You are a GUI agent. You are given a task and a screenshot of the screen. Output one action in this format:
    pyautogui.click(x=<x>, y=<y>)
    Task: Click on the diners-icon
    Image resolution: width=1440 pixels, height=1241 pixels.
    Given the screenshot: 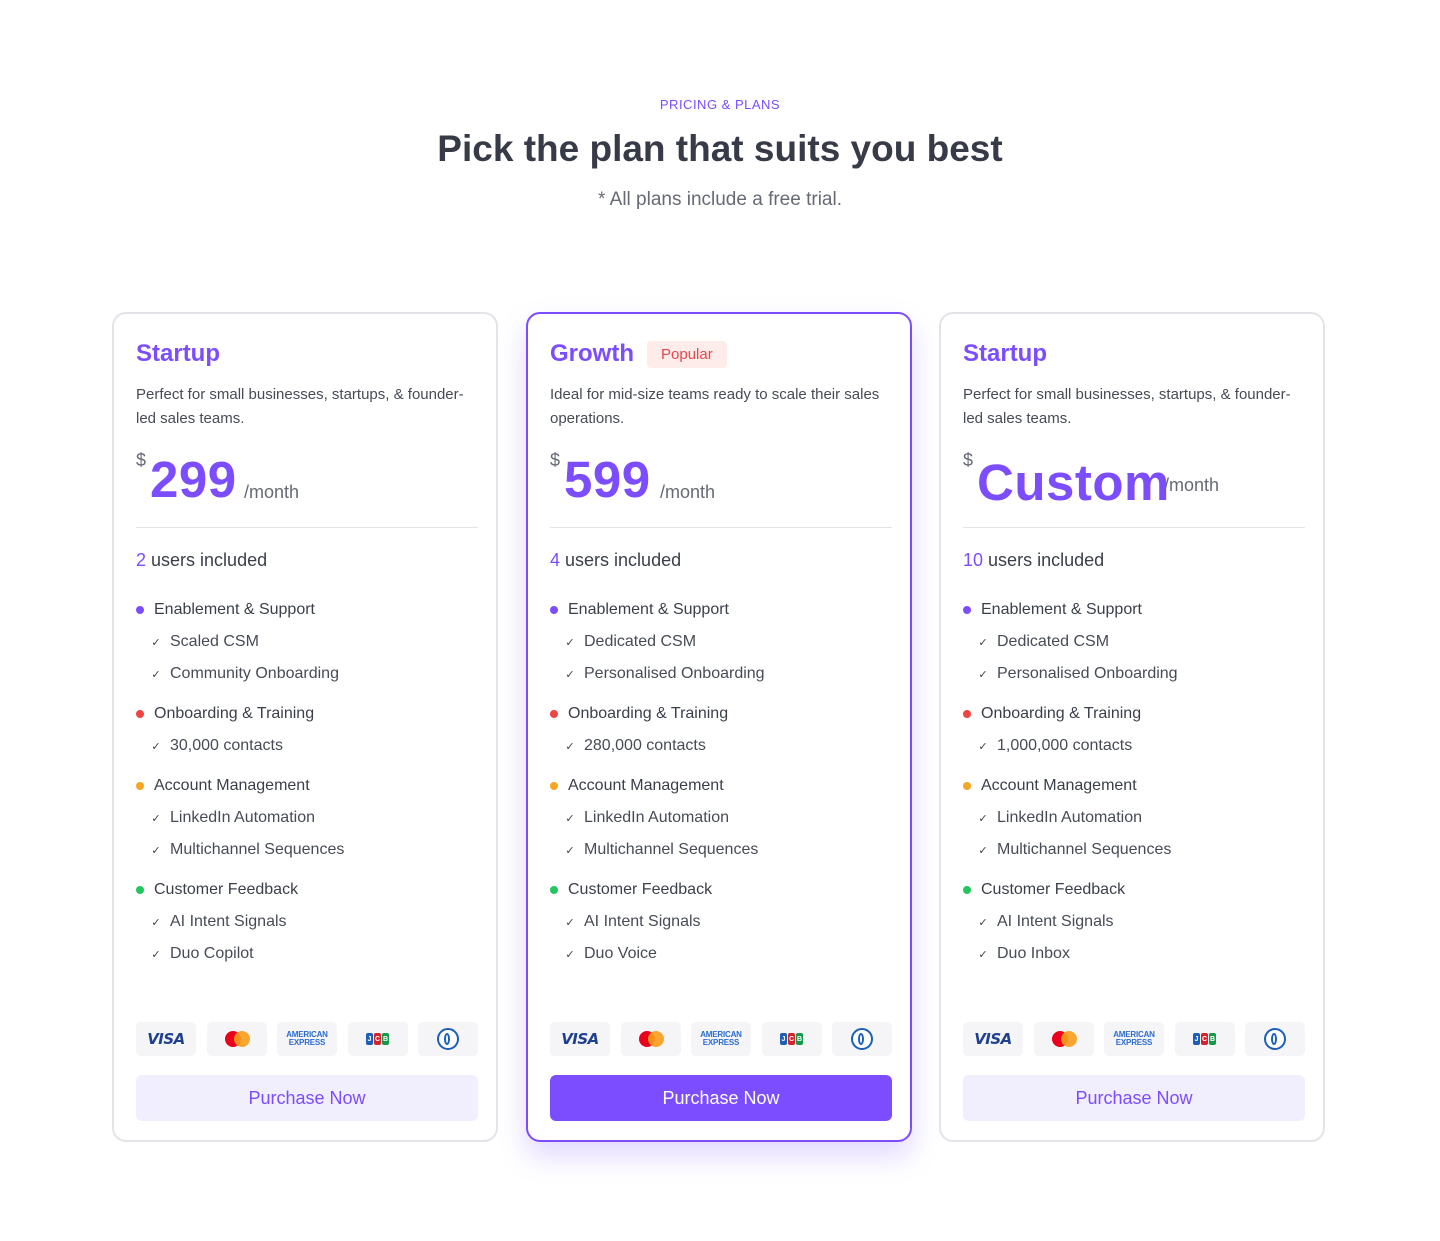 What is the action you would take?
    pyautogui.click(x=448, y=1039)
    